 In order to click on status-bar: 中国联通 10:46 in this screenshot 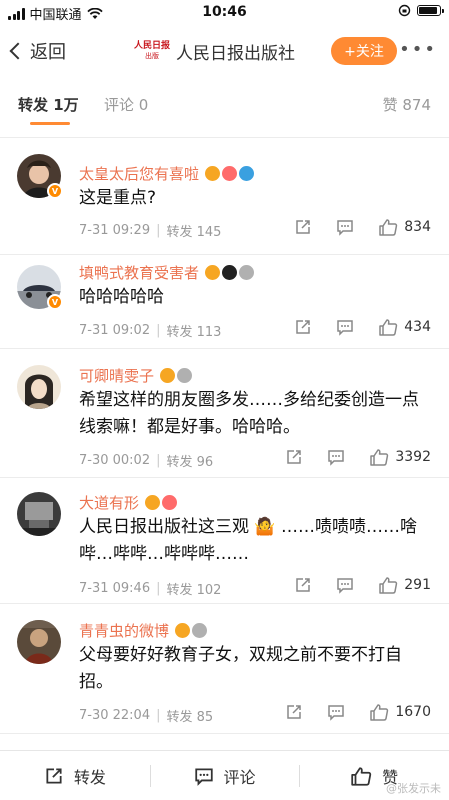, I will do `click(224, 12)`.